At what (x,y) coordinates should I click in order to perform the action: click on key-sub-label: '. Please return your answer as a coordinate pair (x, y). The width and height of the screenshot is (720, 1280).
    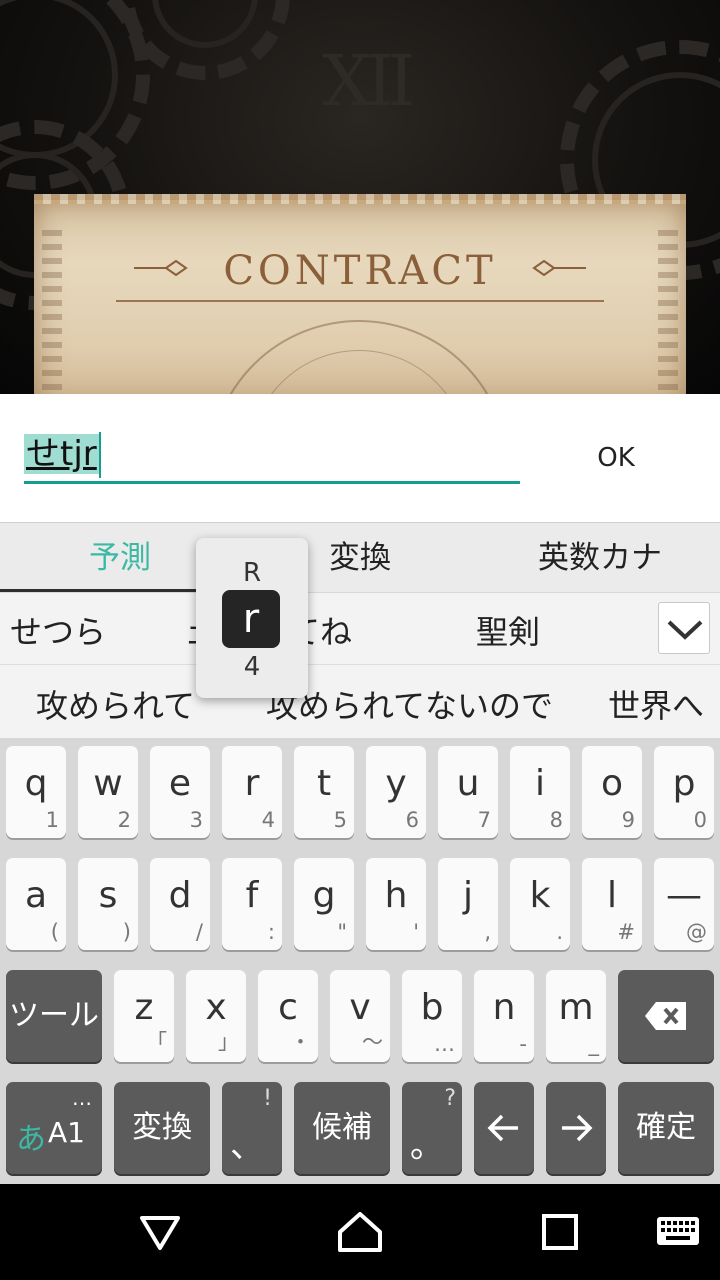
    Looking at the image, I should click on (416, 932).